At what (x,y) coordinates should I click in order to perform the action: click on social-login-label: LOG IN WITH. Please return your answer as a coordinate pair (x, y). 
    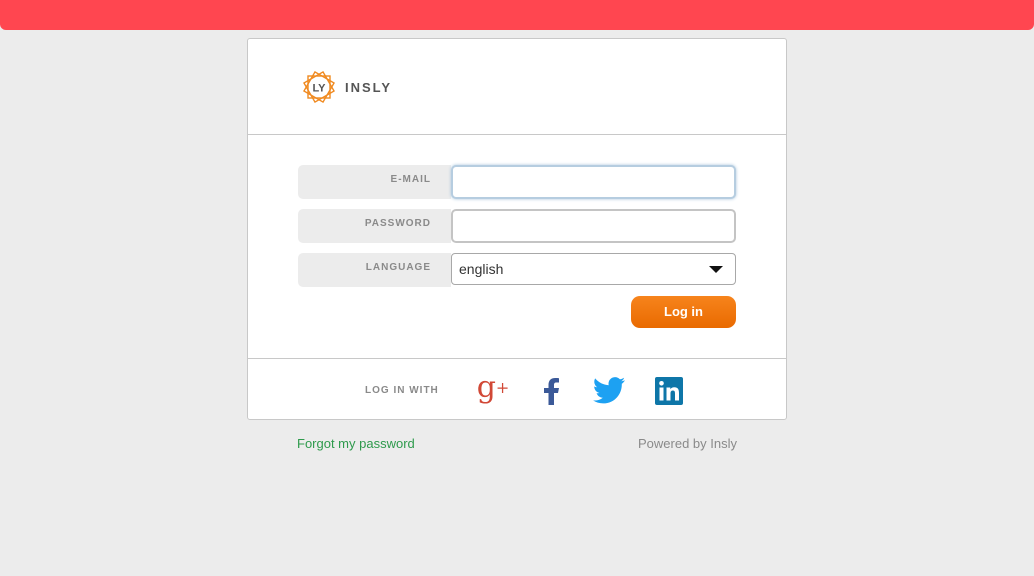
    Looking at the image, I should click on (402, 390).